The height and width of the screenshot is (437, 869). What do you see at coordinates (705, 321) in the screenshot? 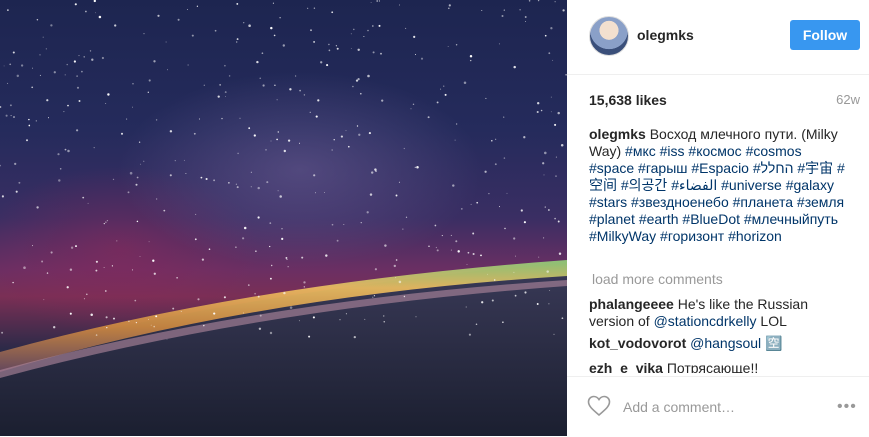
I see `comment-mention: @stationcdrkelly` at bounding box center [705, 321].